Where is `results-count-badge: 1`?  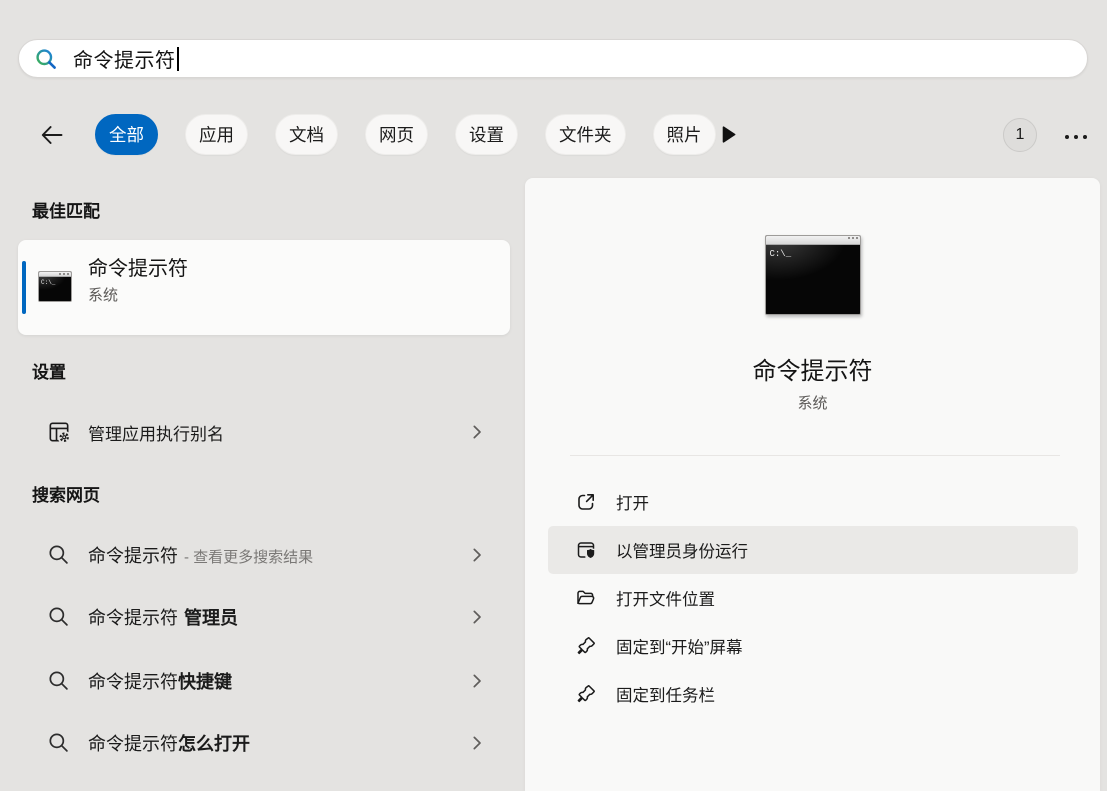 results-count-badge: 1 is located at coordinates (1020, 135).